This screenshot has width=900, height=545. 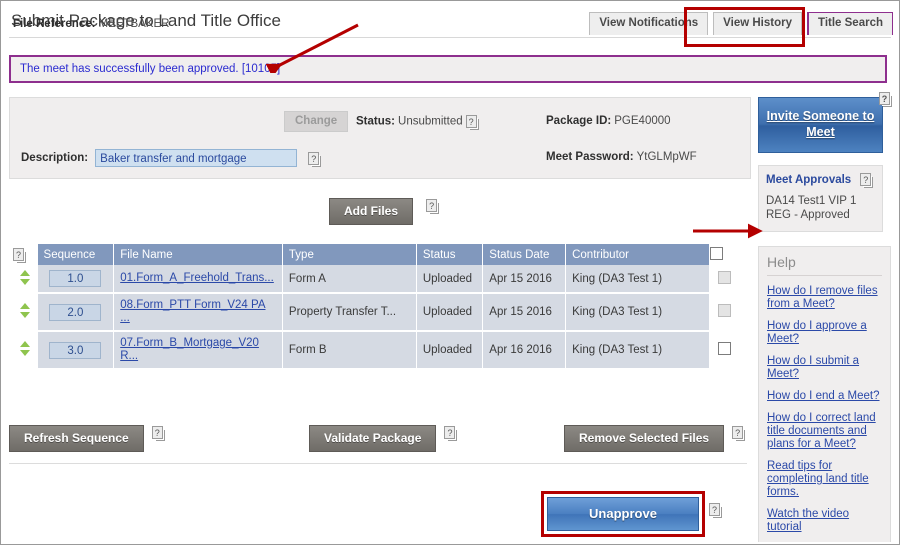 I want to click on unapprove-button: Unapprove, so click(x=623, y=514).